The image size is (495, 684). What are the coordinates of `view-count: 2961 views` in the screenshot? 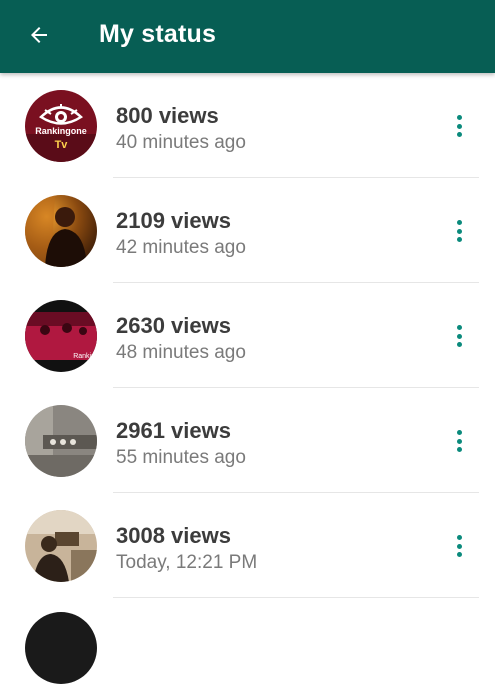 It's located at (173, 430).